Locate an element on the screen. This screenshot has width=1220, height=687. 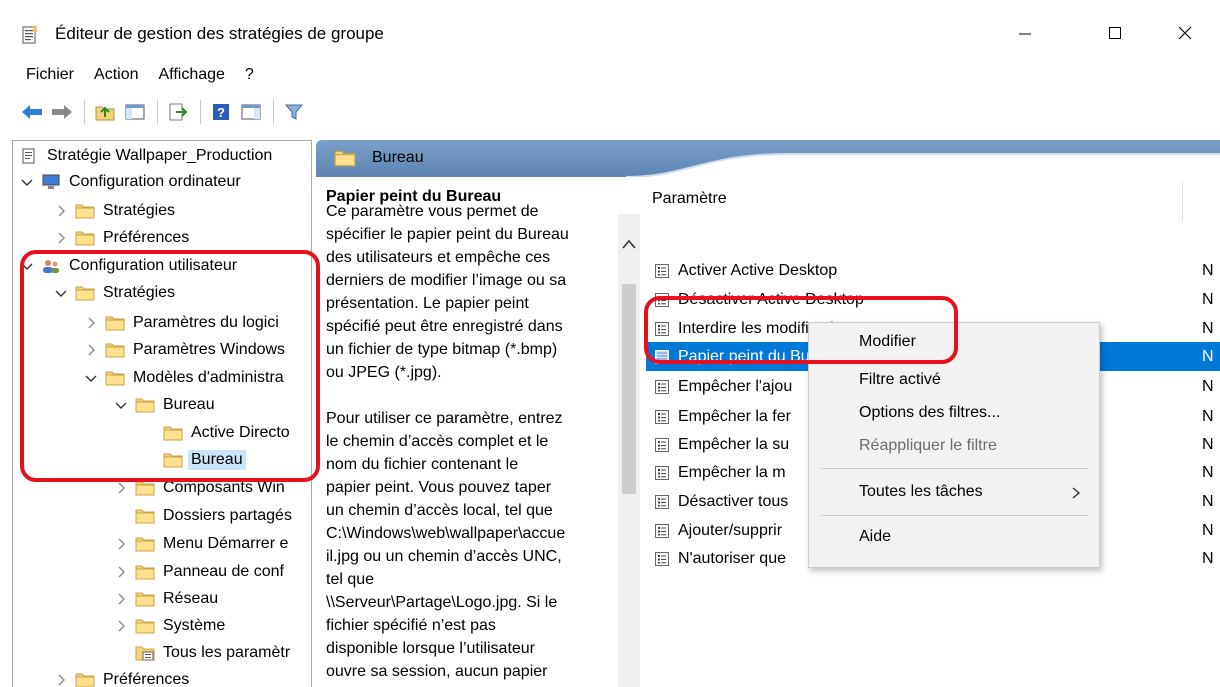
tree-control-panel: Panneau de conf is located at coordinates (198, 572).